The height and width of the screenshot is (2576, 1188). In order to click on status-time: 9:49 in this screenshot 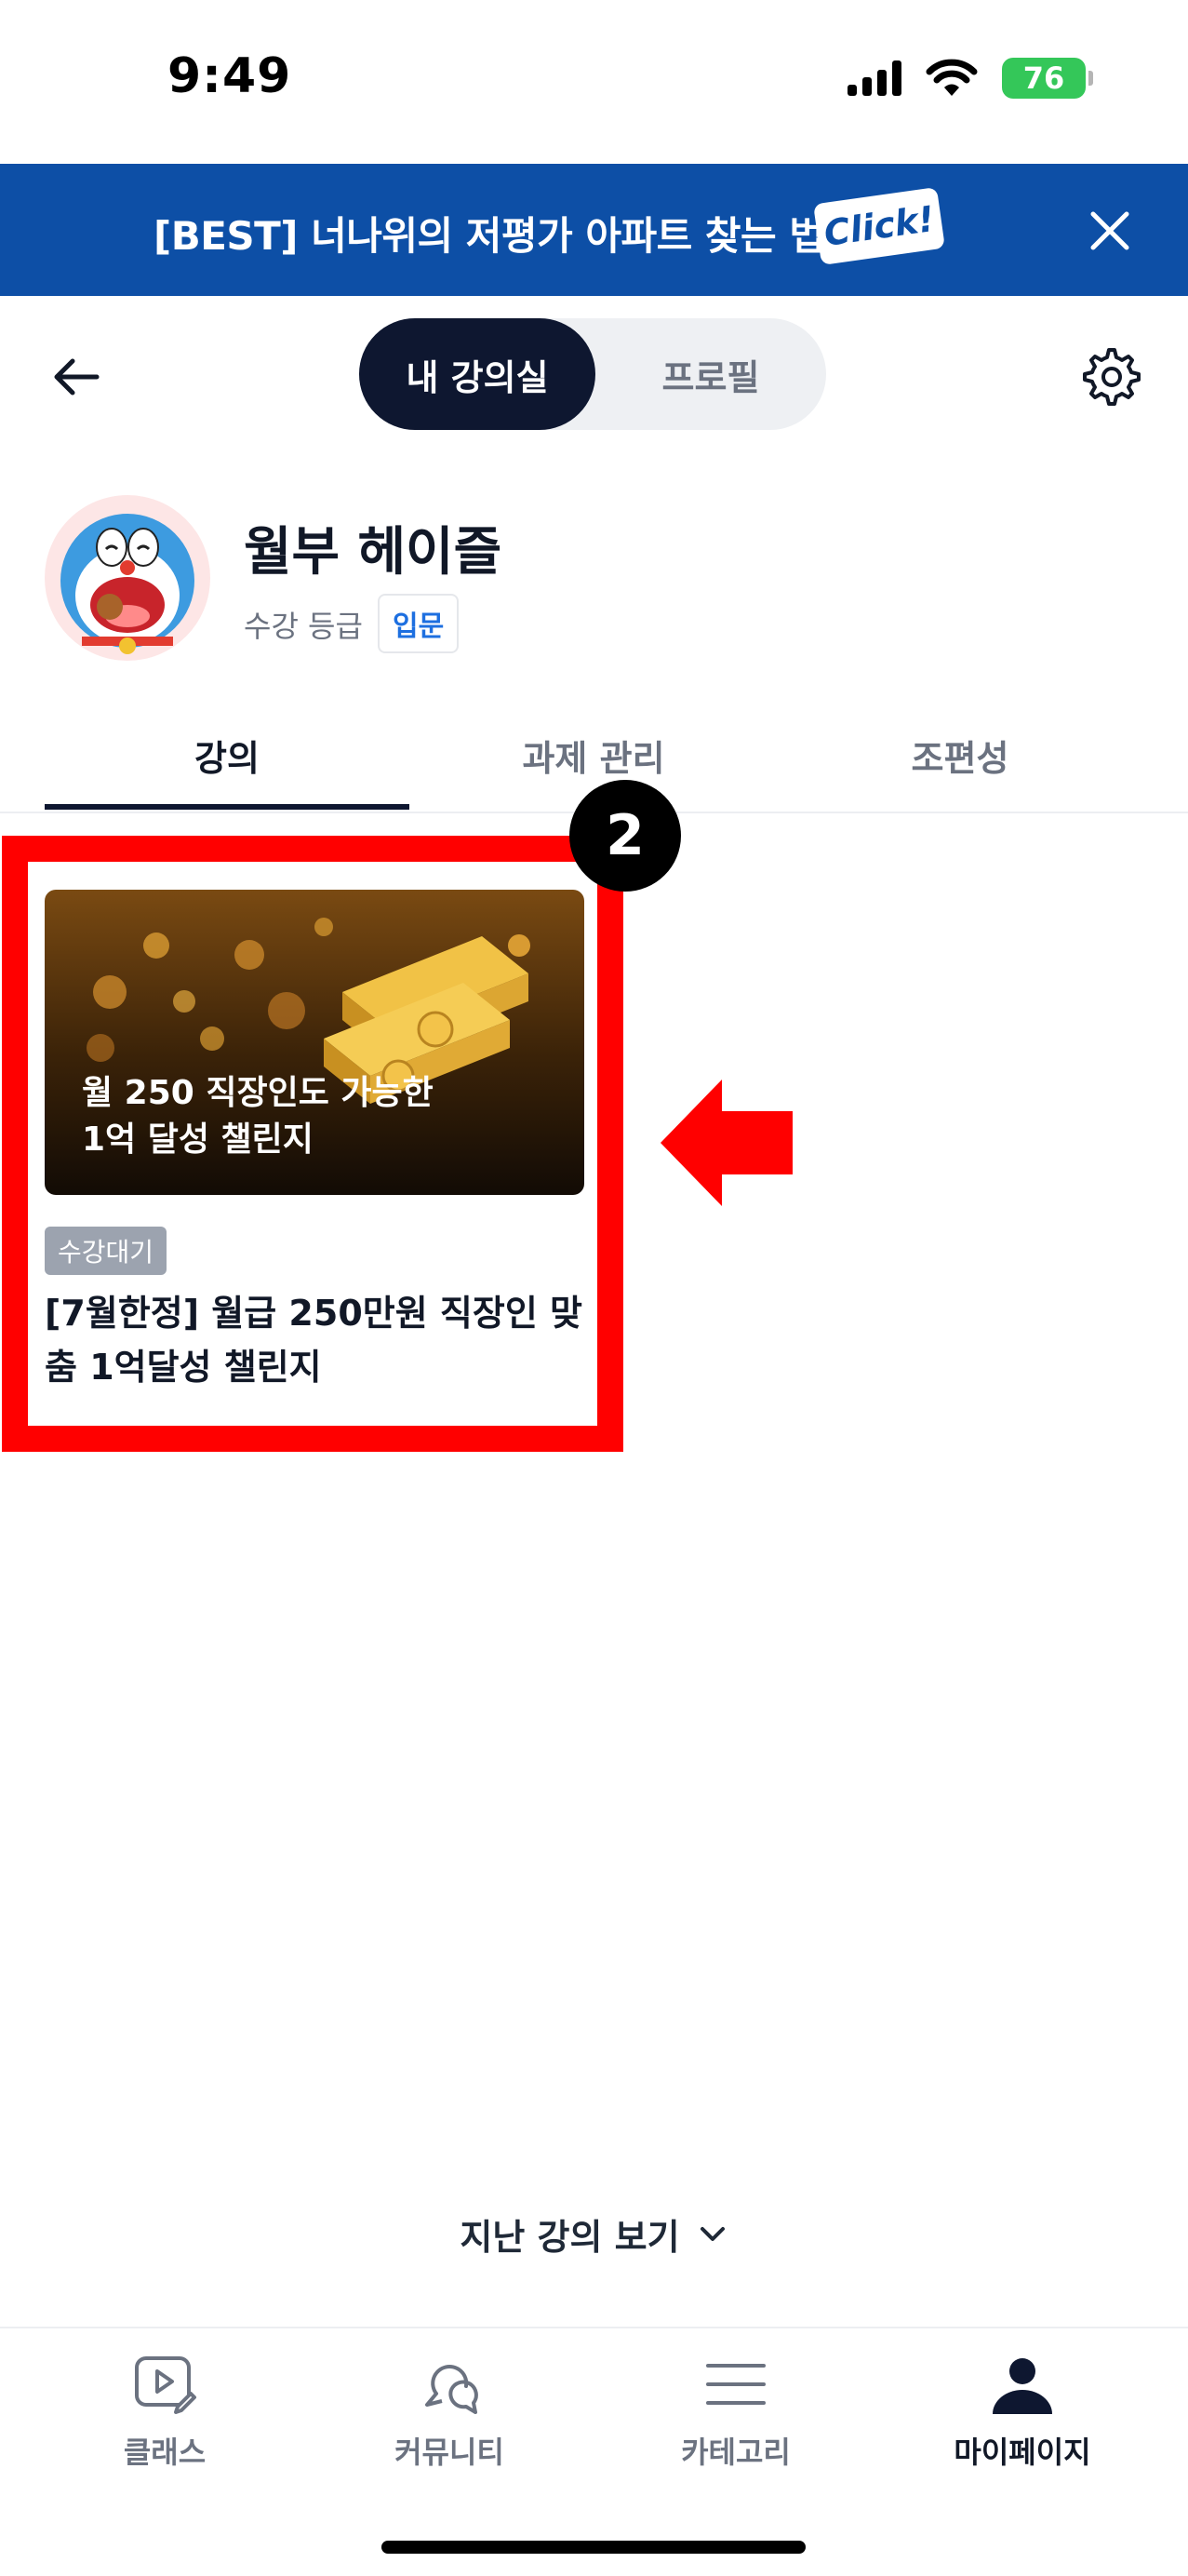, I will do `click(229, 76)`.